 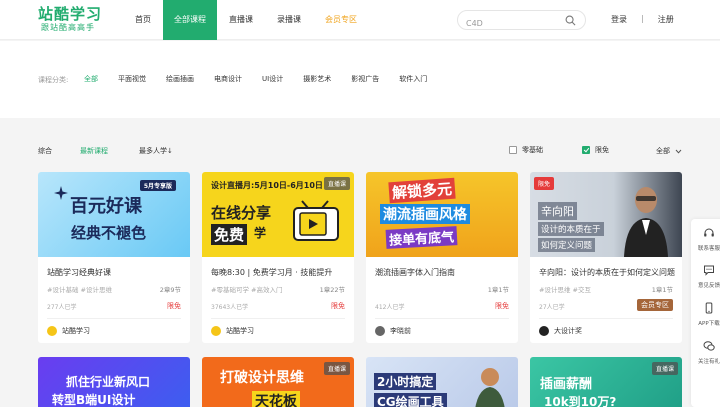 I want to click on sort-row: 综合 最新课程 最多人学↓ 零基础 限免 全部, so click(x=360, y=151).